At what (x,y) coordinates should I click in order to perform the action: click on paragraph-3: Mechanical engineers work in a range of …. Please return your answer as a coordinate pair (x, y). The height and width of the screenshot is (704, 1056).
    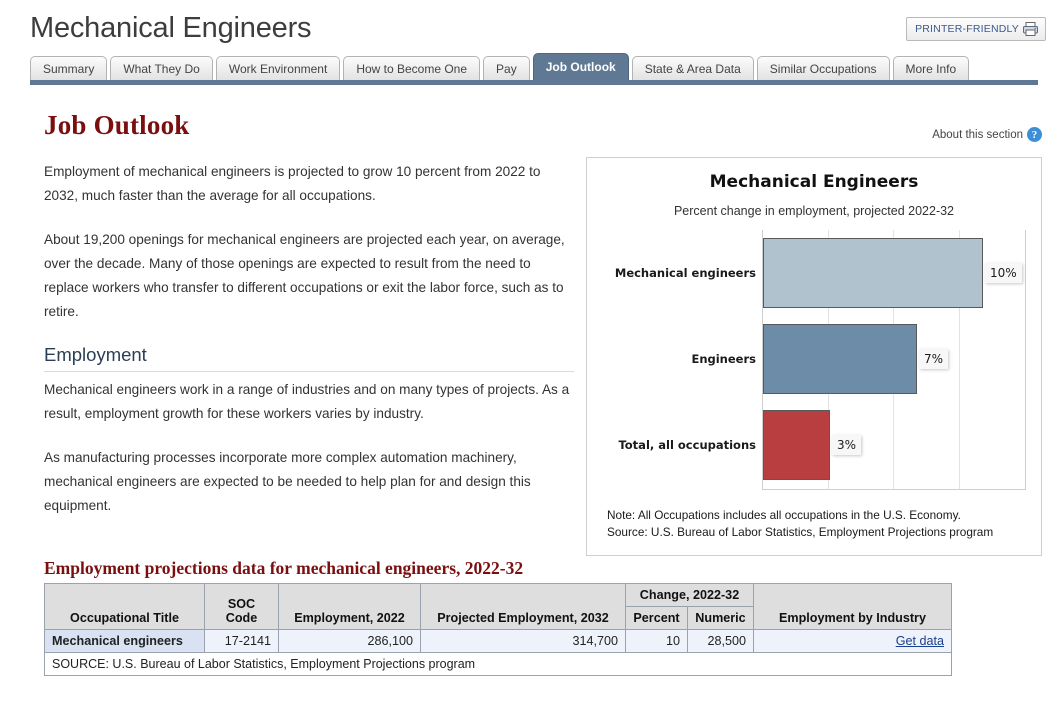
    Looking at the image, I should click on (307, 401).